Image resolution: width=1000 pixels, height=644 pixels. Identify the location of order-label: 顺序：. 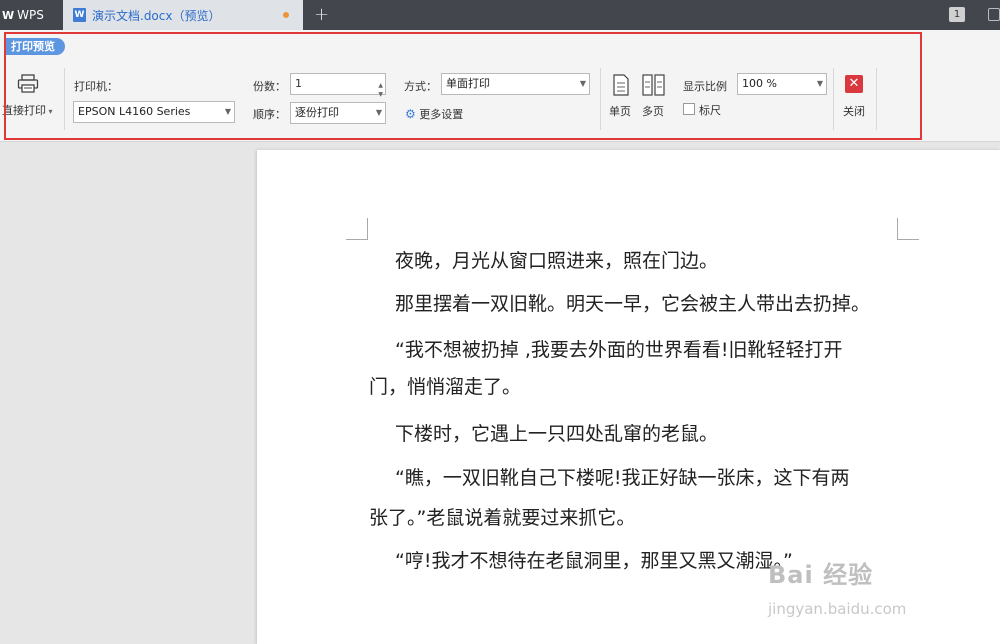
(269, 114).